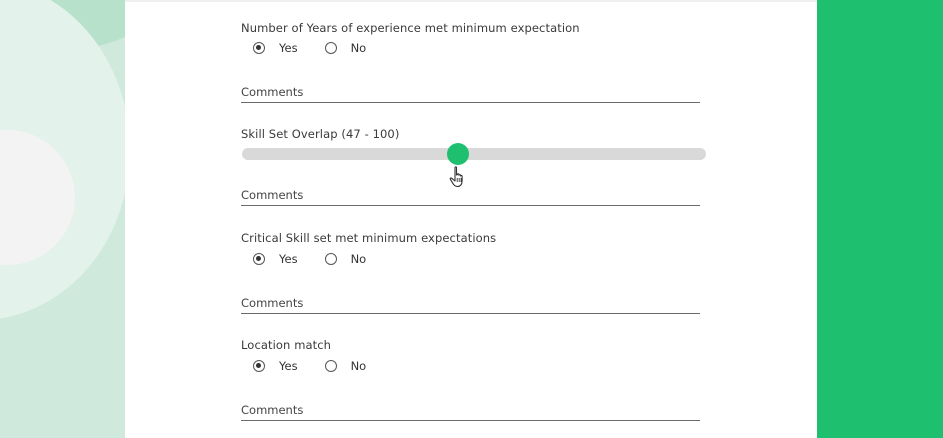  I want to click on critical-skill-no-option: No, so click(345, 259).